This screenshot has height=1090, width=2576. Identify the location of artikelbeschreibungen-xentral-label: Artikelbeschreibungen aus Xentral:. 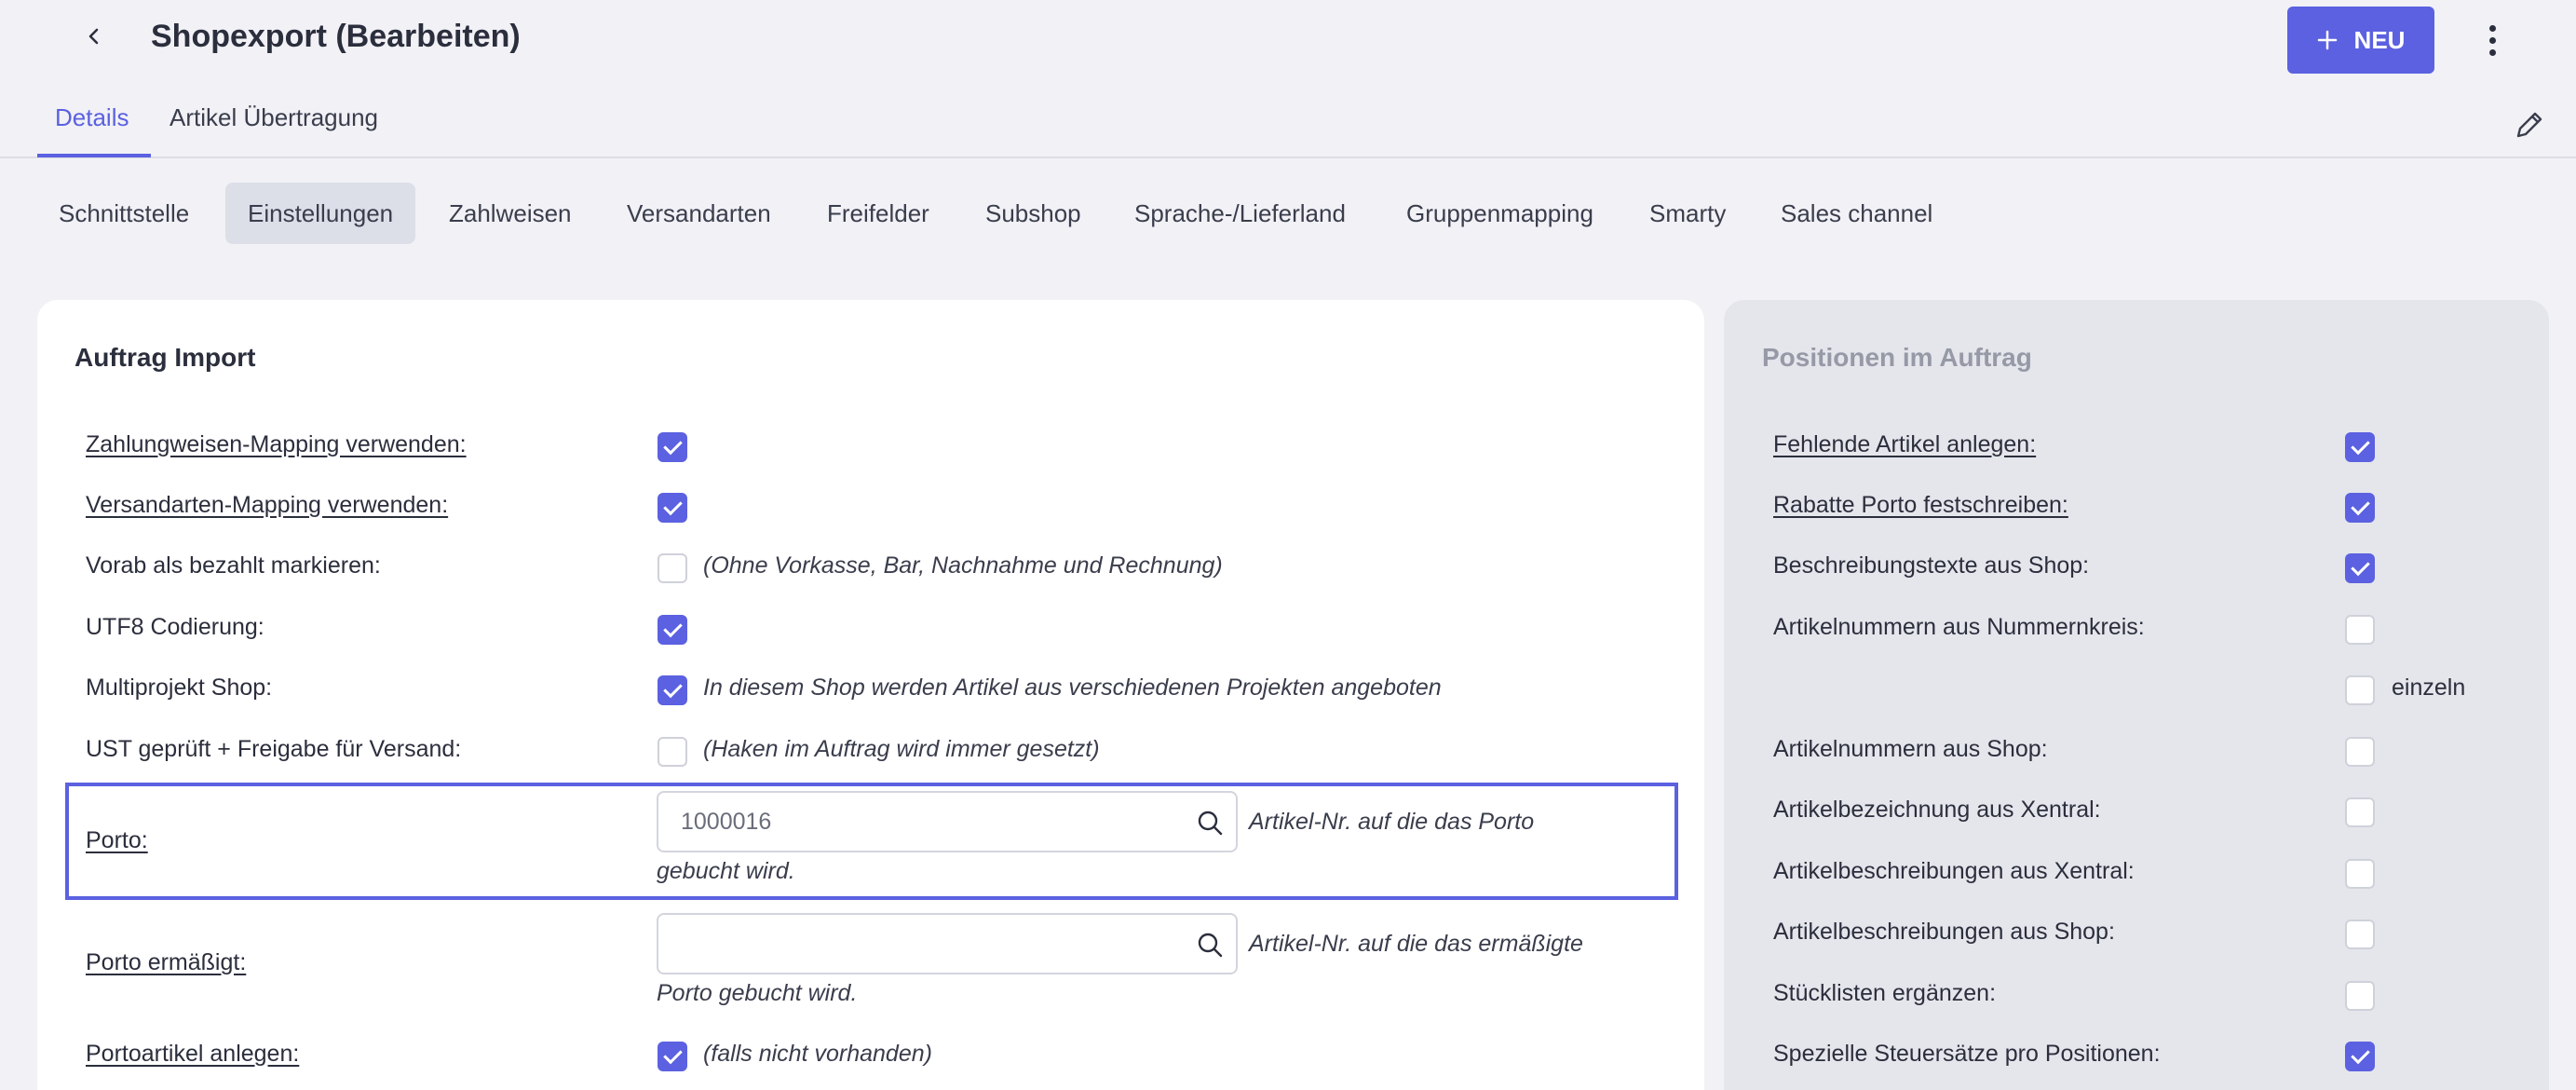
(1954, 871).